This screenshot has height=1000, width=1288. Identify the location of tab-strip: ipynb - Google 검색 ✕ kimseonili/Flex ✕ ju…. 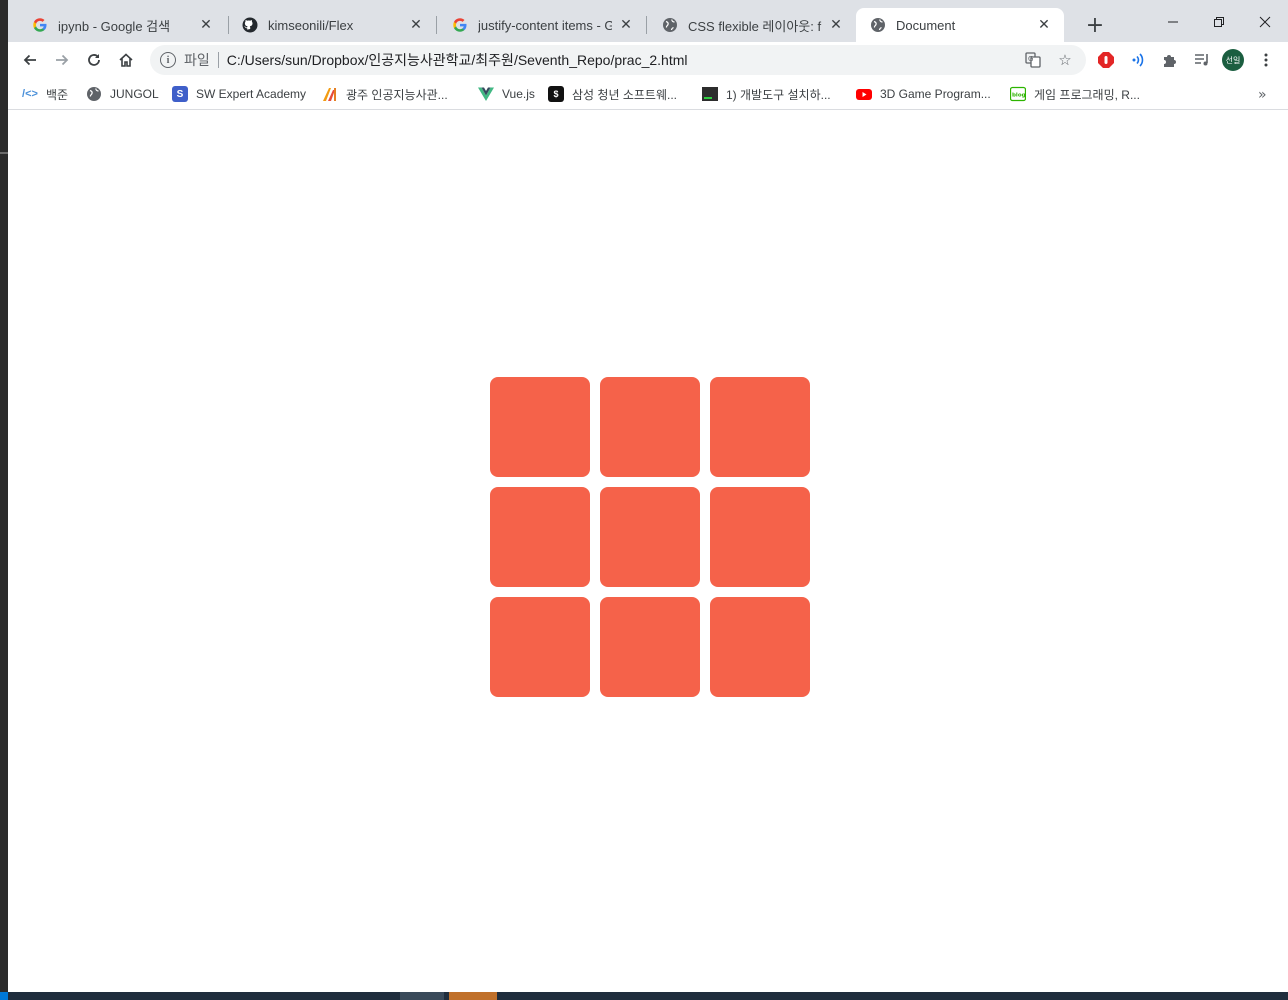
(648, 21).